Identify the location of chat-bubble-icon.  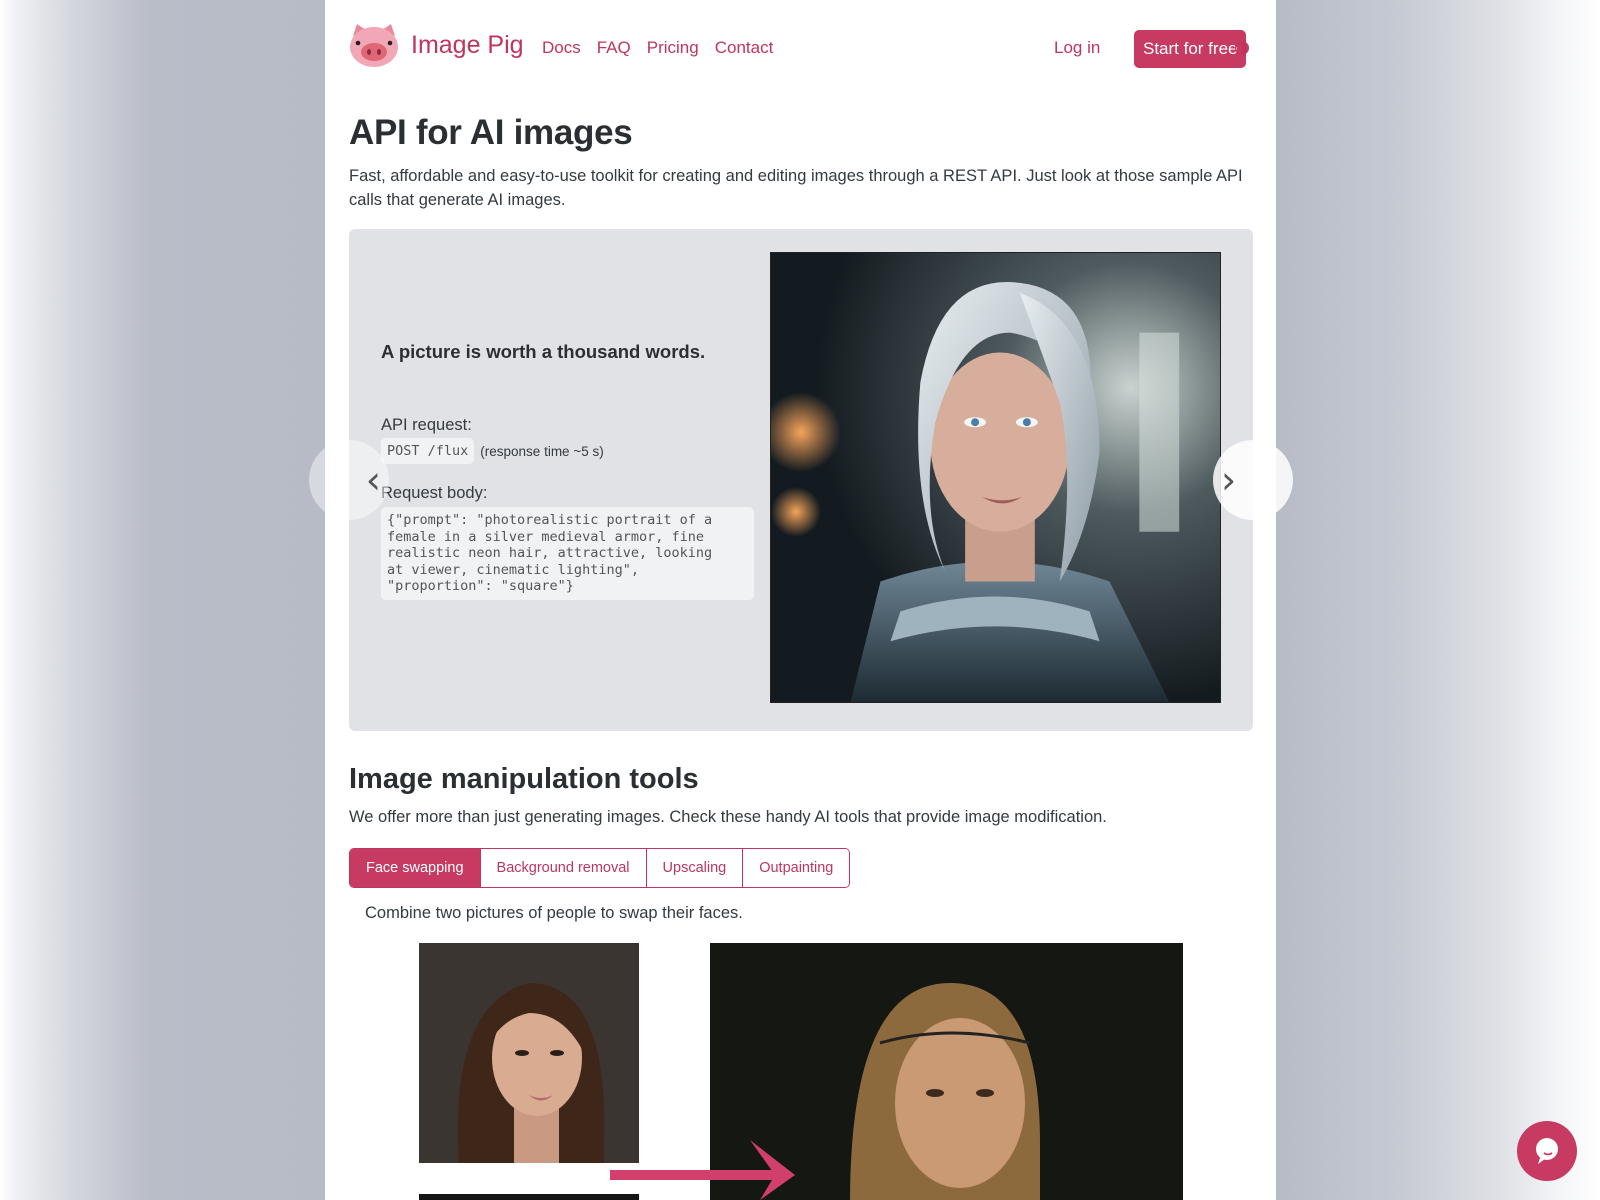
(1547, 1151).